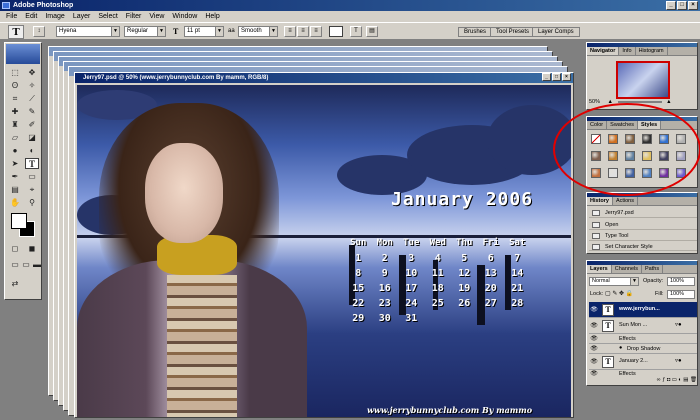 Image resolution: width=700 pixels, height=420 pixels. What do you see at coordinates (32, 176) in the screenshot?
I see `shape-tool-icon: ▭` at bounding box center [32, 176].